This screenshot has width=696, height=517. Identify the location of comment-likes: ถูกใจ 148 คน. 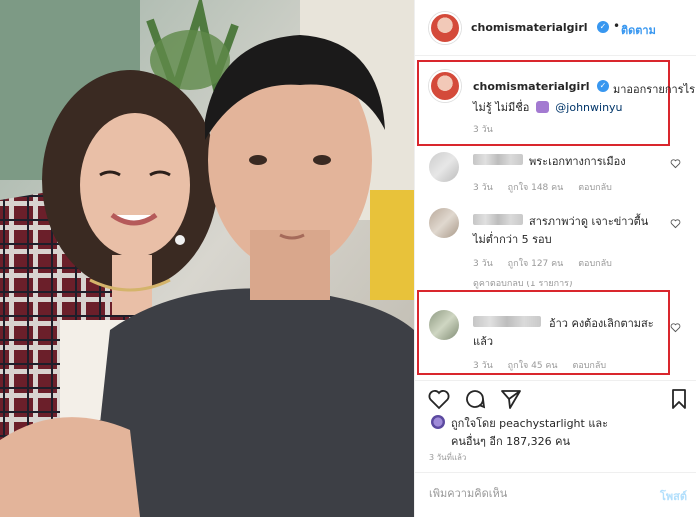
(536, 188).